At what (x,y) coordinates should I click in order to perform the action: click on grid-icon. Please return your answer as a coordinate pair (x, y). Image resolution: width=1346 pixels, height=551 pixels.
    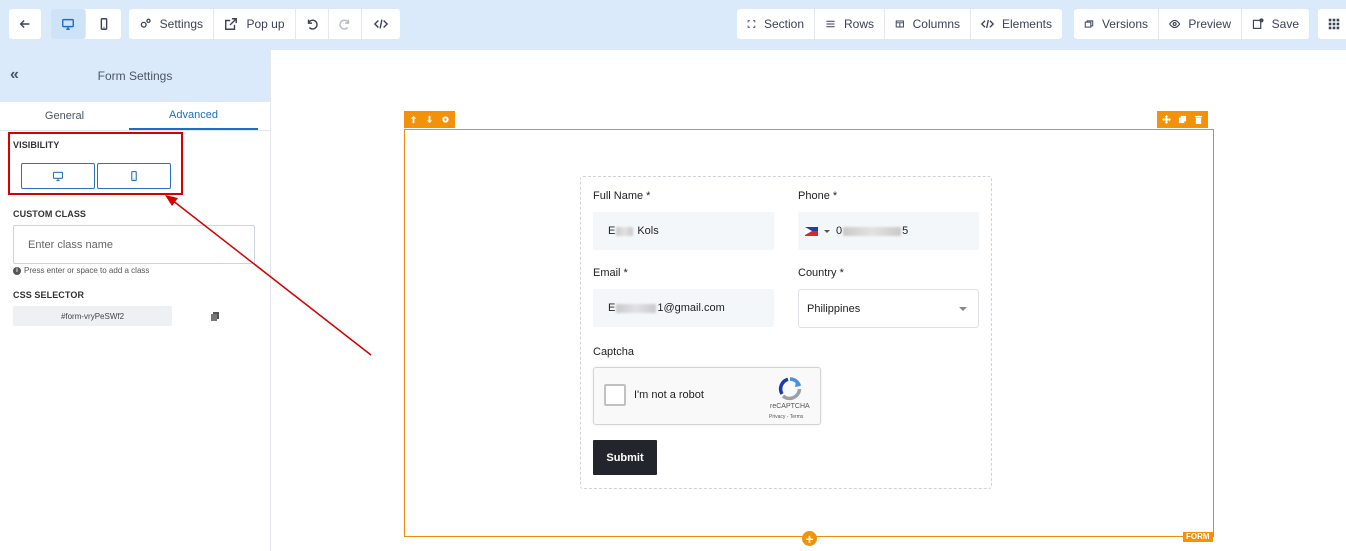
    Looking at the image, I should click on (1334, 24).